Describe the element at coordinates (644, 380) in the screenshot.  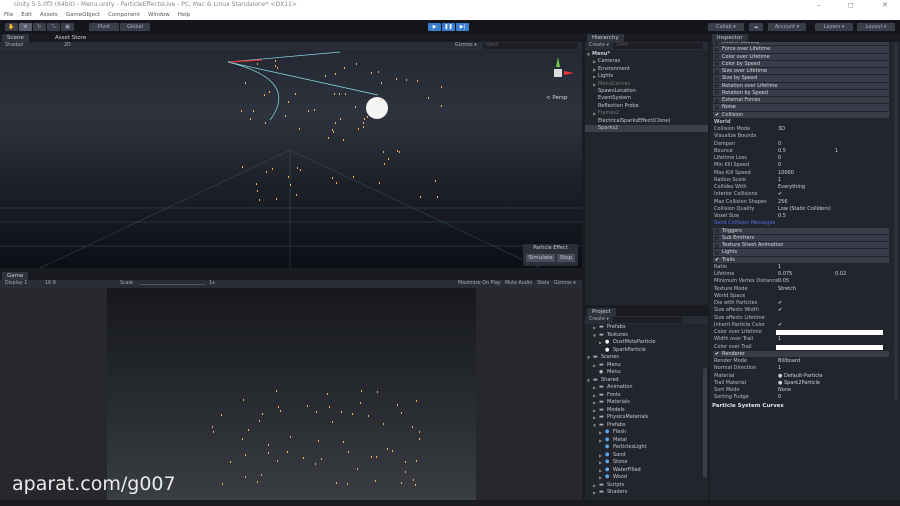
I see `project-item: ▼ ▬ Shared` at that location.